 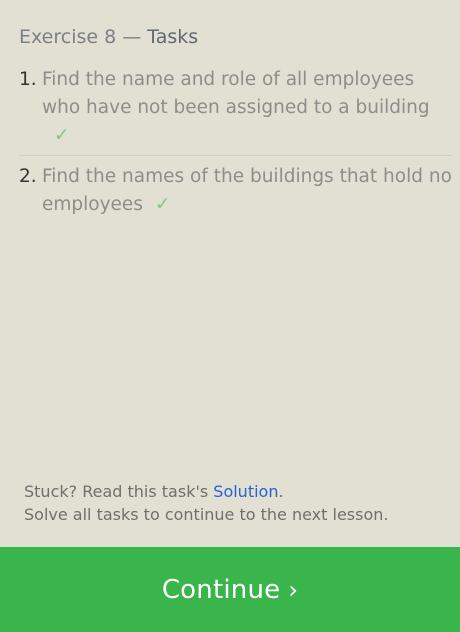 I want to click on exercise-header: Exercise 8 — Tasks, so click(x=108, y=37).